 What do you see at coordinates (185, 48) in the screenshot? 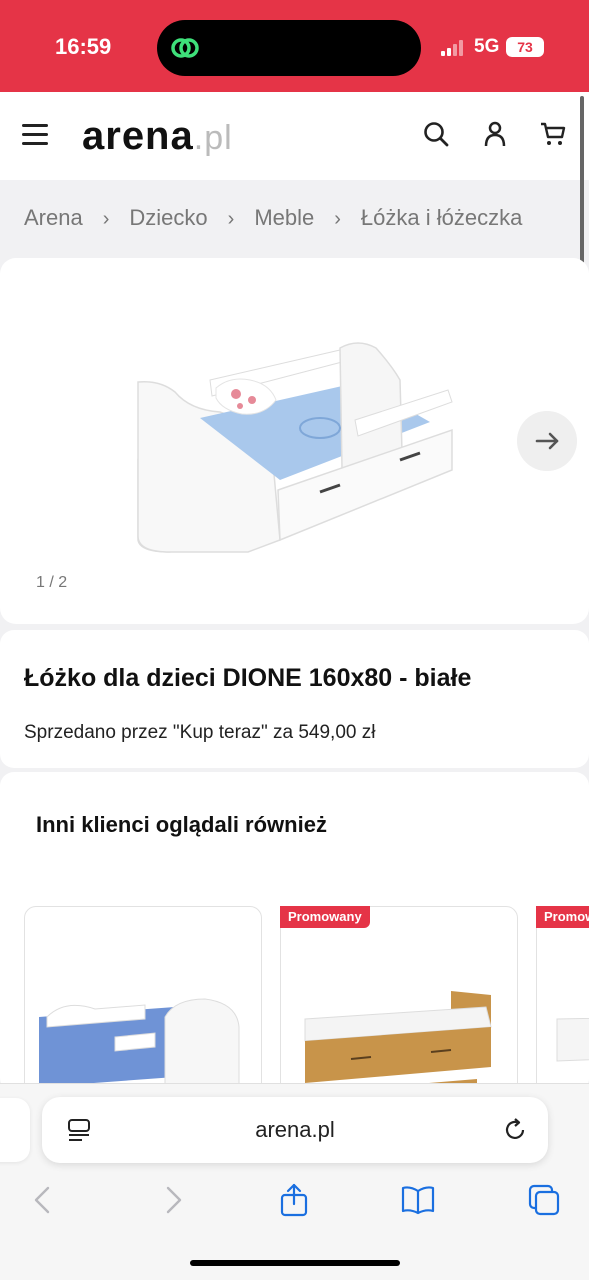
I see `link-activity-icon` at bounding box center [185, 48].